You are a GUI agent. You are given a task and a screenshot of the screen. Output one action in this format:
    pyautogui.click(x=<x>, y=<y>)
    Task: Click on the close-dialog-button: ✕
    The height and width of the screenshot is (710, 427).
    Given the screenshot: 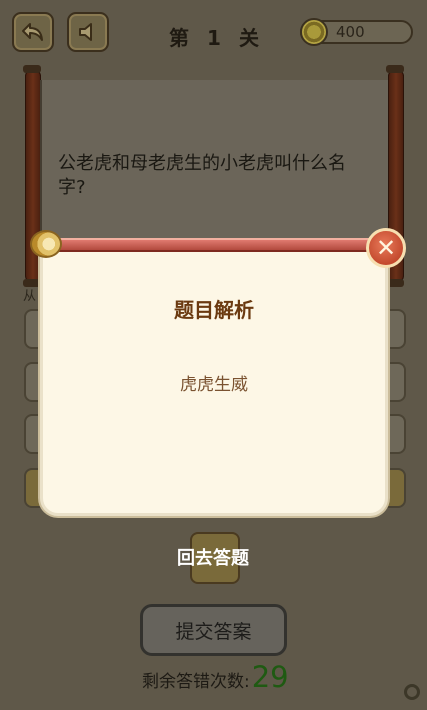 What is the action you would take?
    pyautogui.click(x=386, y=248)
    